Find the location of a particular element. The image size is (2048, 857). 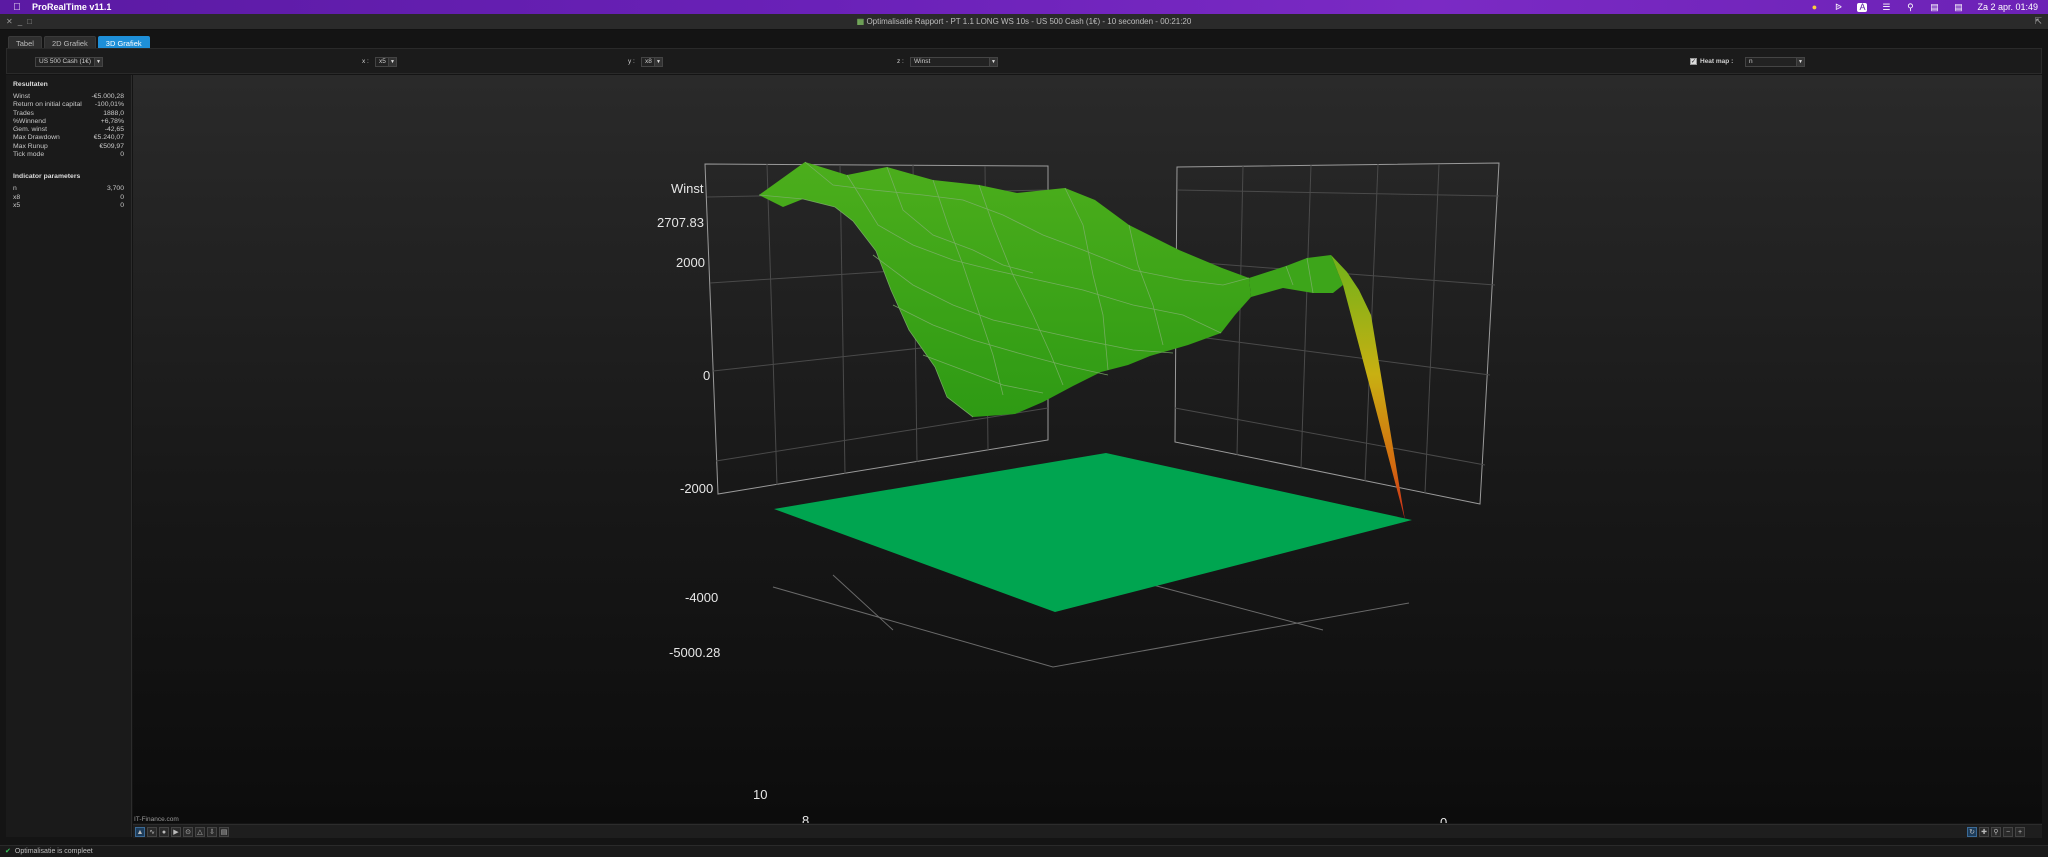

result-value: €5.240,07 is located at coordinates (108, 138).